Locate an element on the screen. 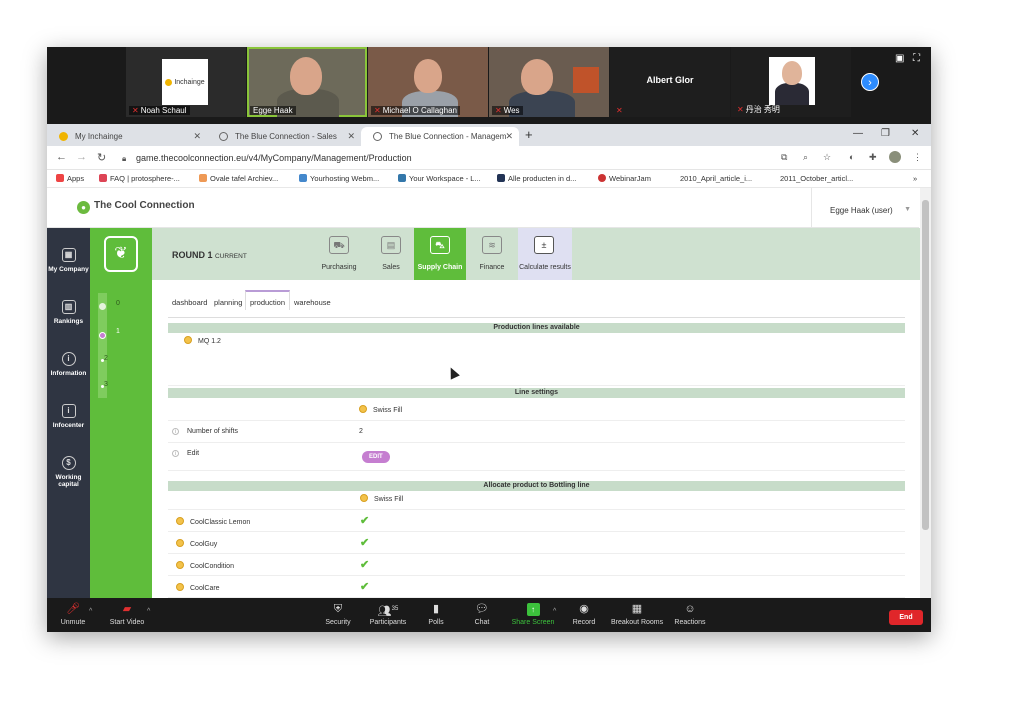 This screenshot has height=727, width=1026. sidebar-item-working-capital: $ Working capital is located at coordinates (68, 480).